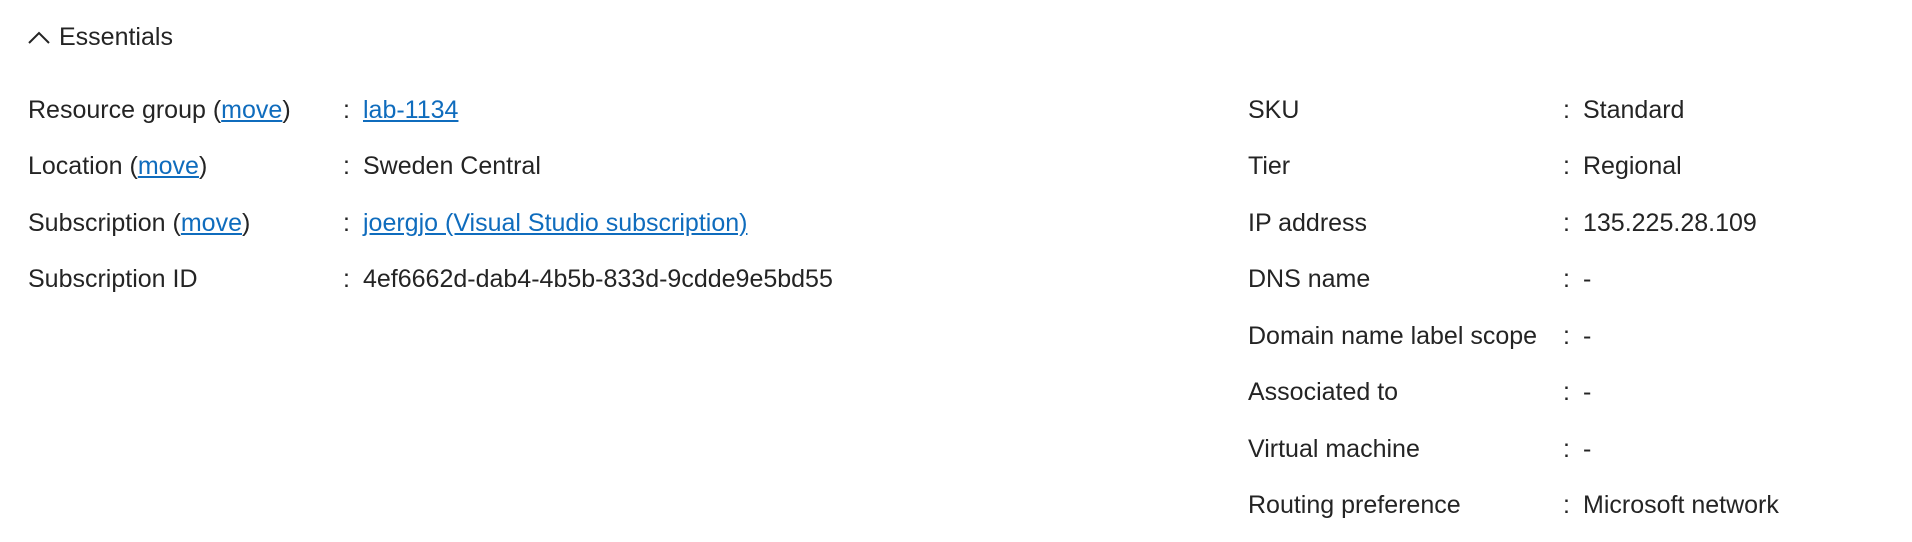 Image resolution: width=1912 pixels, height=542 pixels. Describe the element at coordinates (211, 223) in the screenshot. I see `subscription-move-link: move` at that location.